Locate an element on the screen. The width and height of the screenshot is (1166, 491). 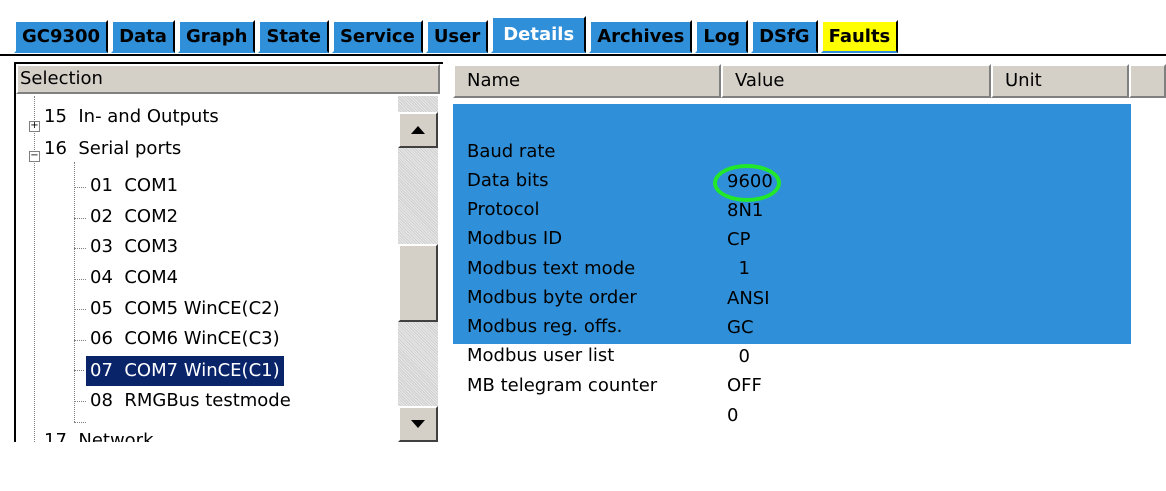
tree-item-com5: 05 COM5 WinCE(C2) is located at coordinates (185, 309).